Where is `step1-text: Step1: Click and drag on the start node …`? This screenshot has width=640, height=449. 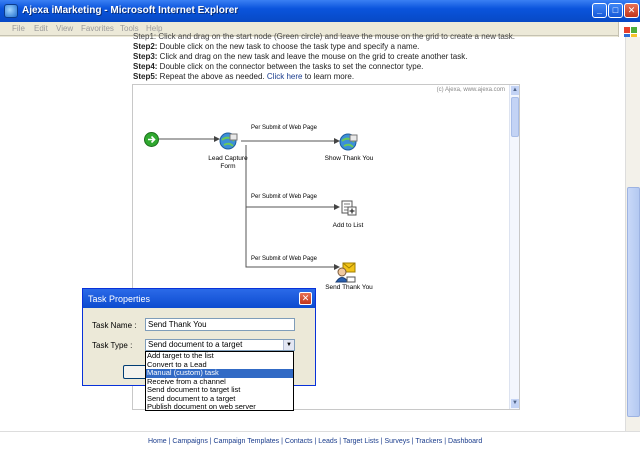
step1-text: Step1: Click and drag on the start node … is located at coordinates (324, 36).